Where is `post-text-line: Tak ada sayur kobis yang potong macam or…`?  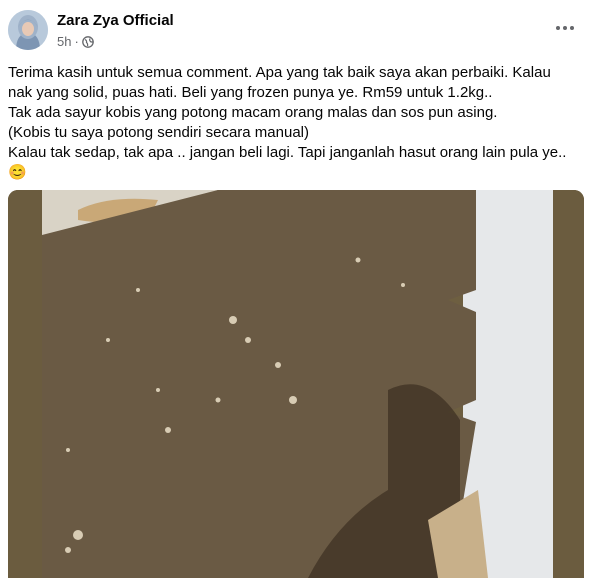 post-text-line: Tak ada sayur kobis yang potong macam or… is located at coordinates (253, 112).